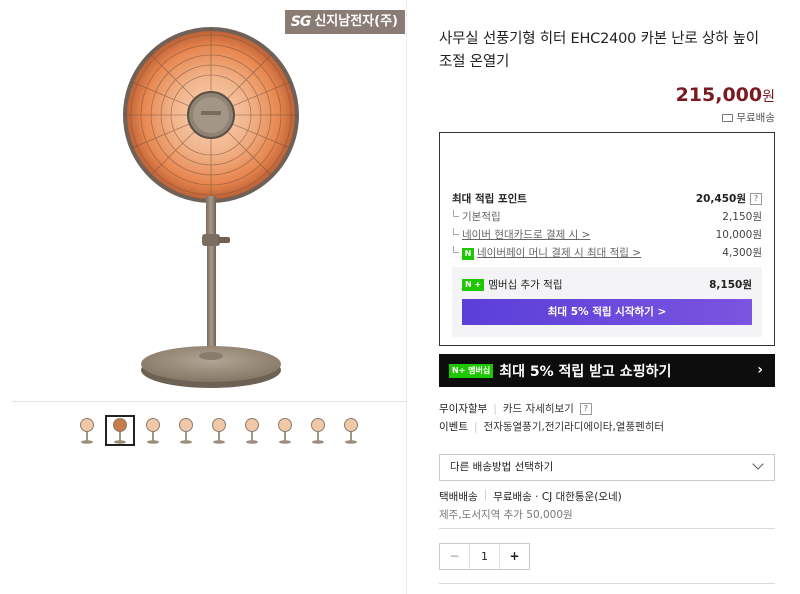 This screenshot has width=800, height=594. Describe the element at coordinates (607, 467) in the screenshot. I see `shipping-method-select: 다른 배송방법 선택하기` at that location.